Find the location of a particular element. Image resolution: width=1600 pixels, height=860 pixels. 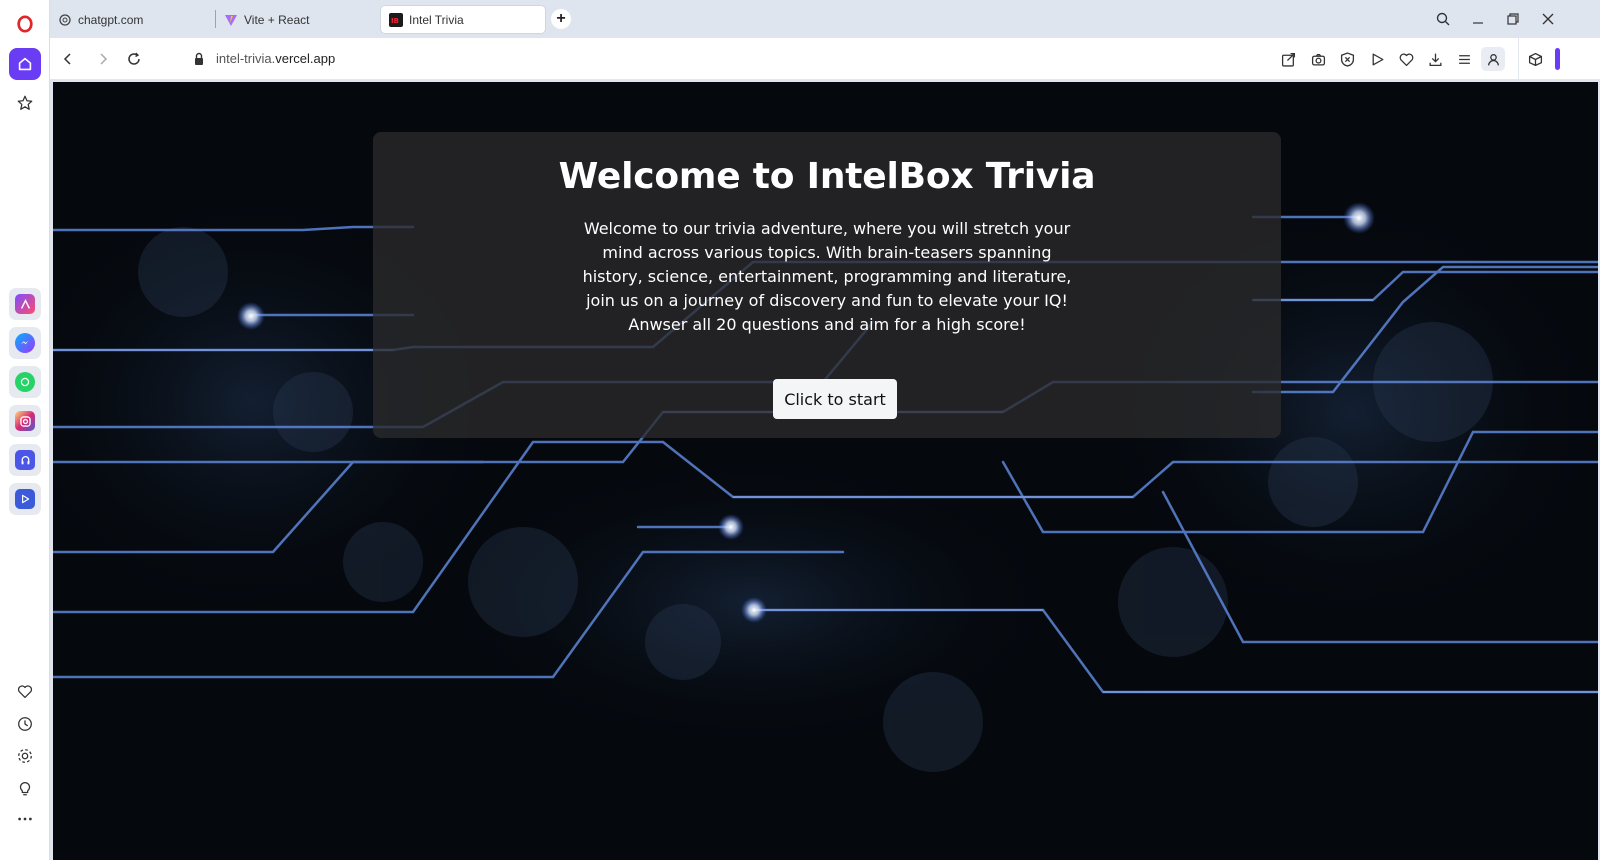

url-domain: vercel.app is located at coordinates (305, 58).